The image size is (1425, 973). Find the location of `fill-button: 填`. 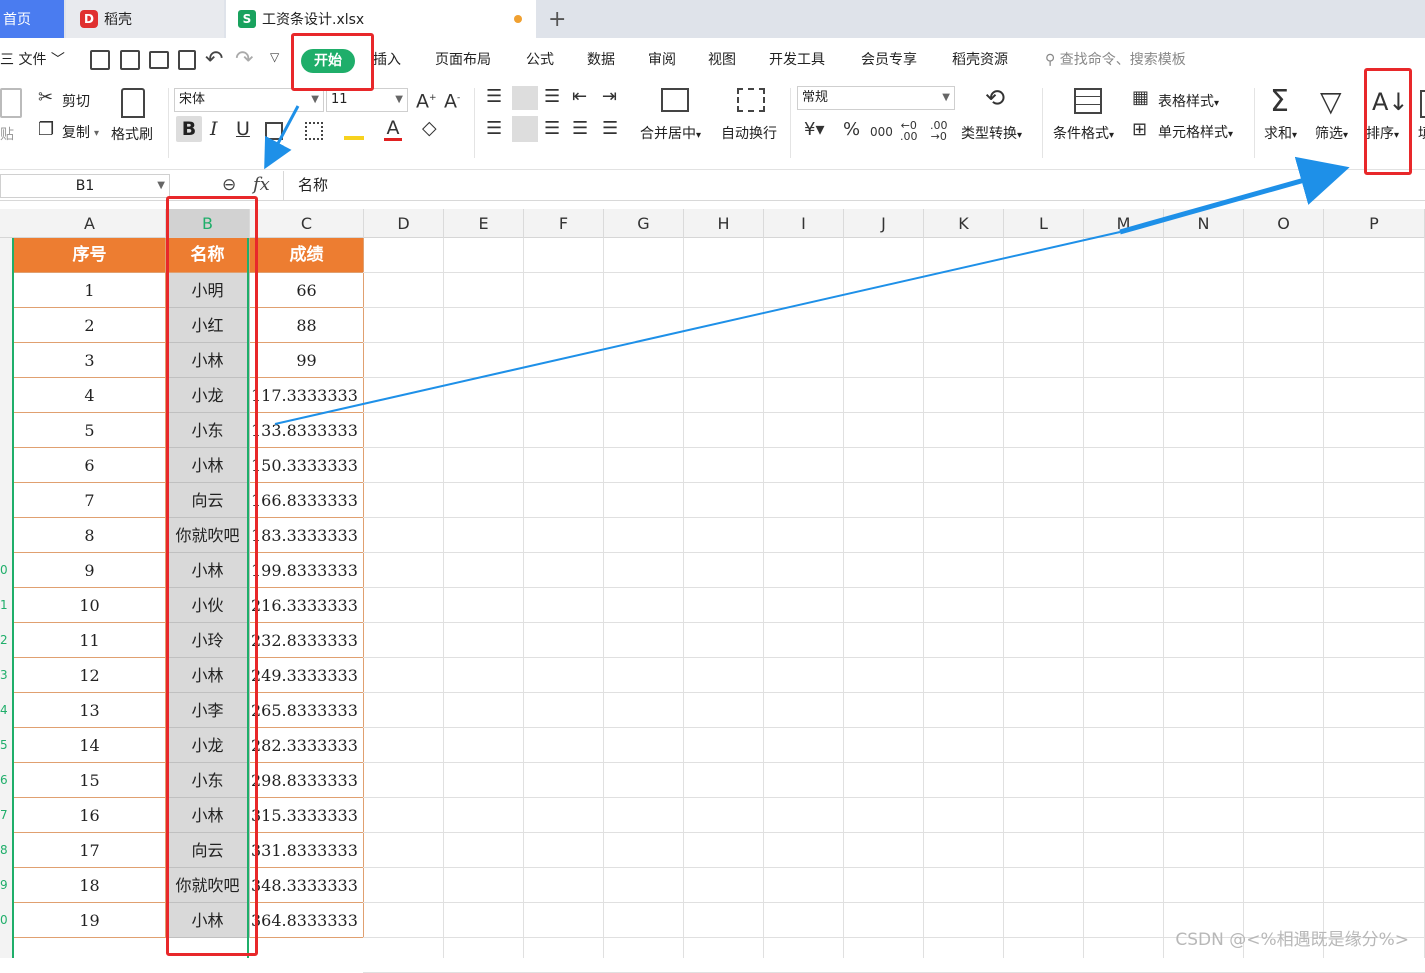

fill-button: 填 is located at coordinates (1421, 133).